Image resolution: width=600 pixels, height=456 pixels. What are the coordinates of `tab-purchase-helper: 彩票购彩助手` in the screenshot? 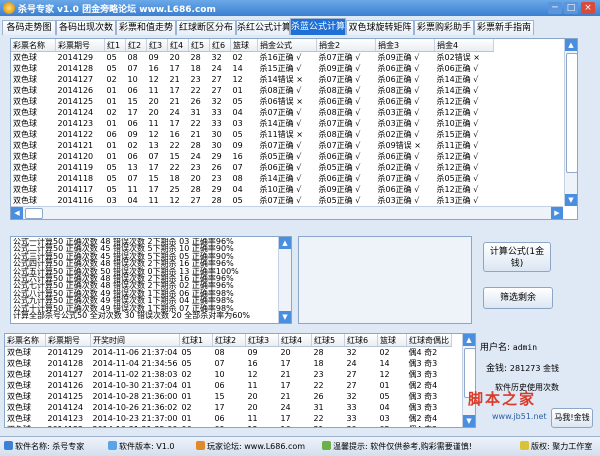 It's located at (444, 27).